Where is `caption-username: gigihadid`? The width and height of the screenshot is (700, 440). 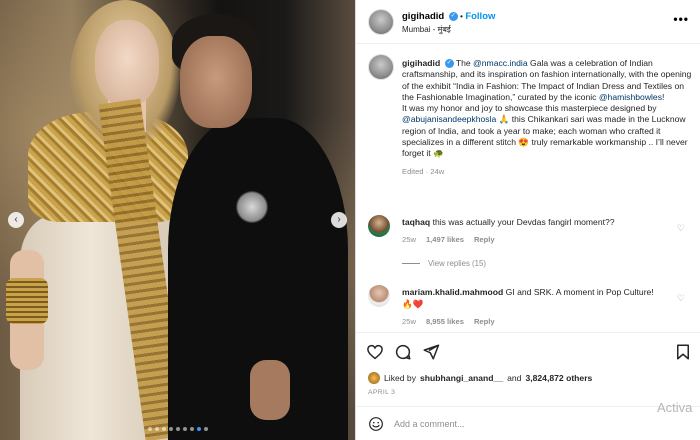 caption-username: gigihadid is located at coordinates (421, 63).